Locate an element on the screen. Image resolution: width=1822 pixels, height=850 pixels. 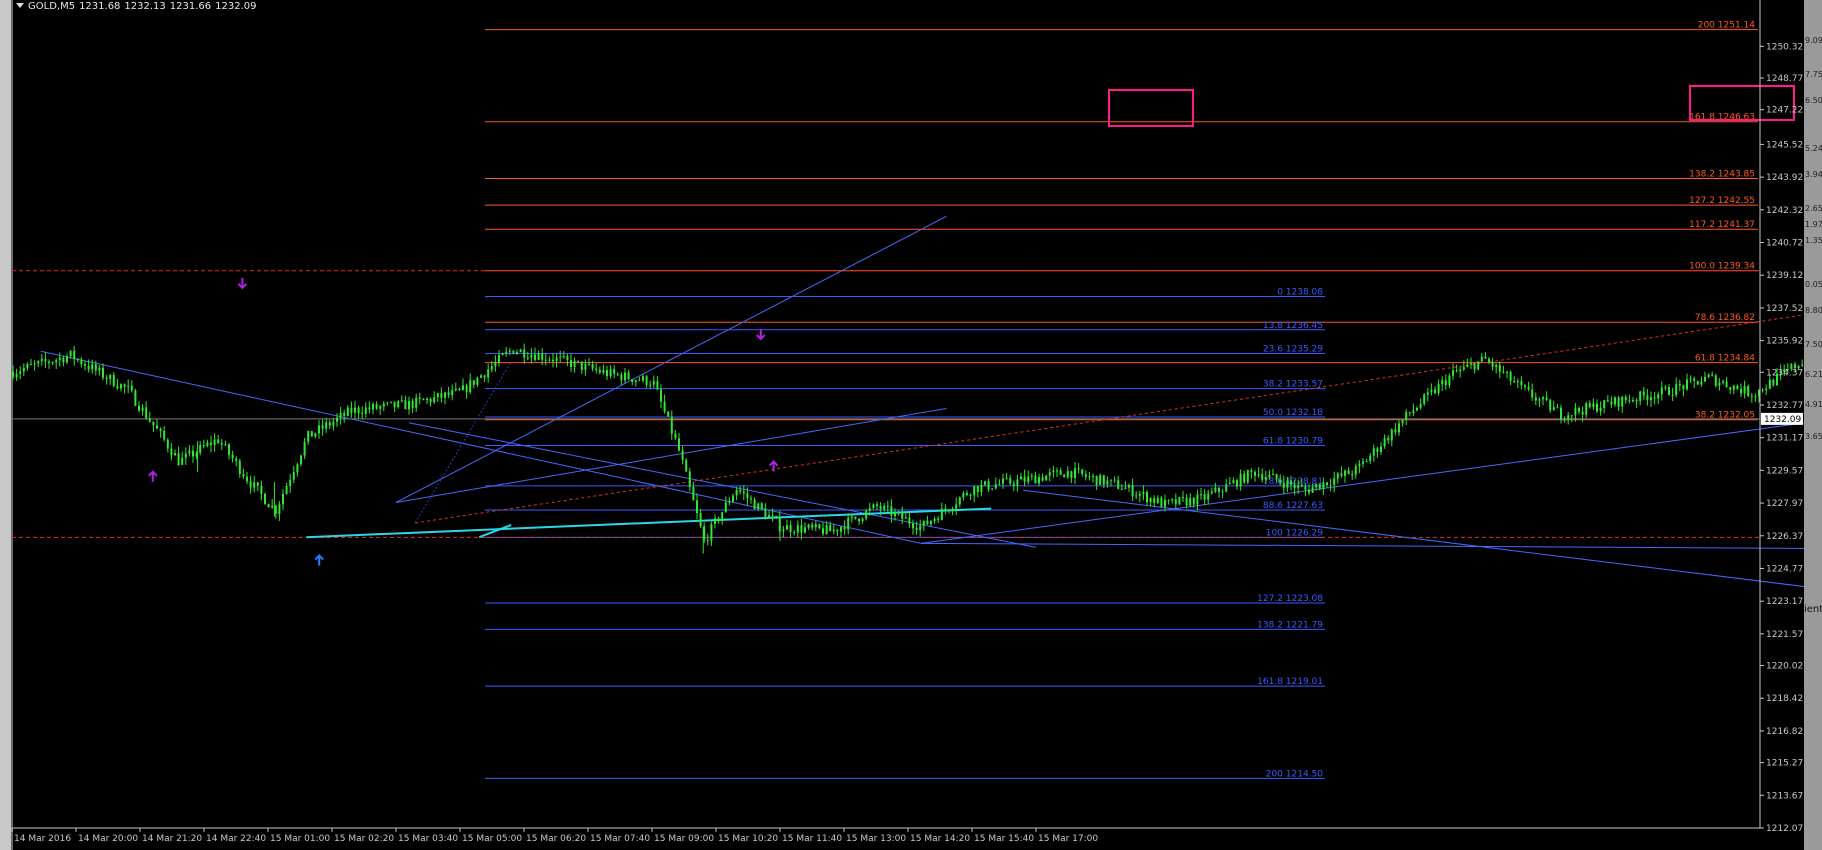
time-tick-label: 15 Mar 09:00 is located at coordinates (684, 839).